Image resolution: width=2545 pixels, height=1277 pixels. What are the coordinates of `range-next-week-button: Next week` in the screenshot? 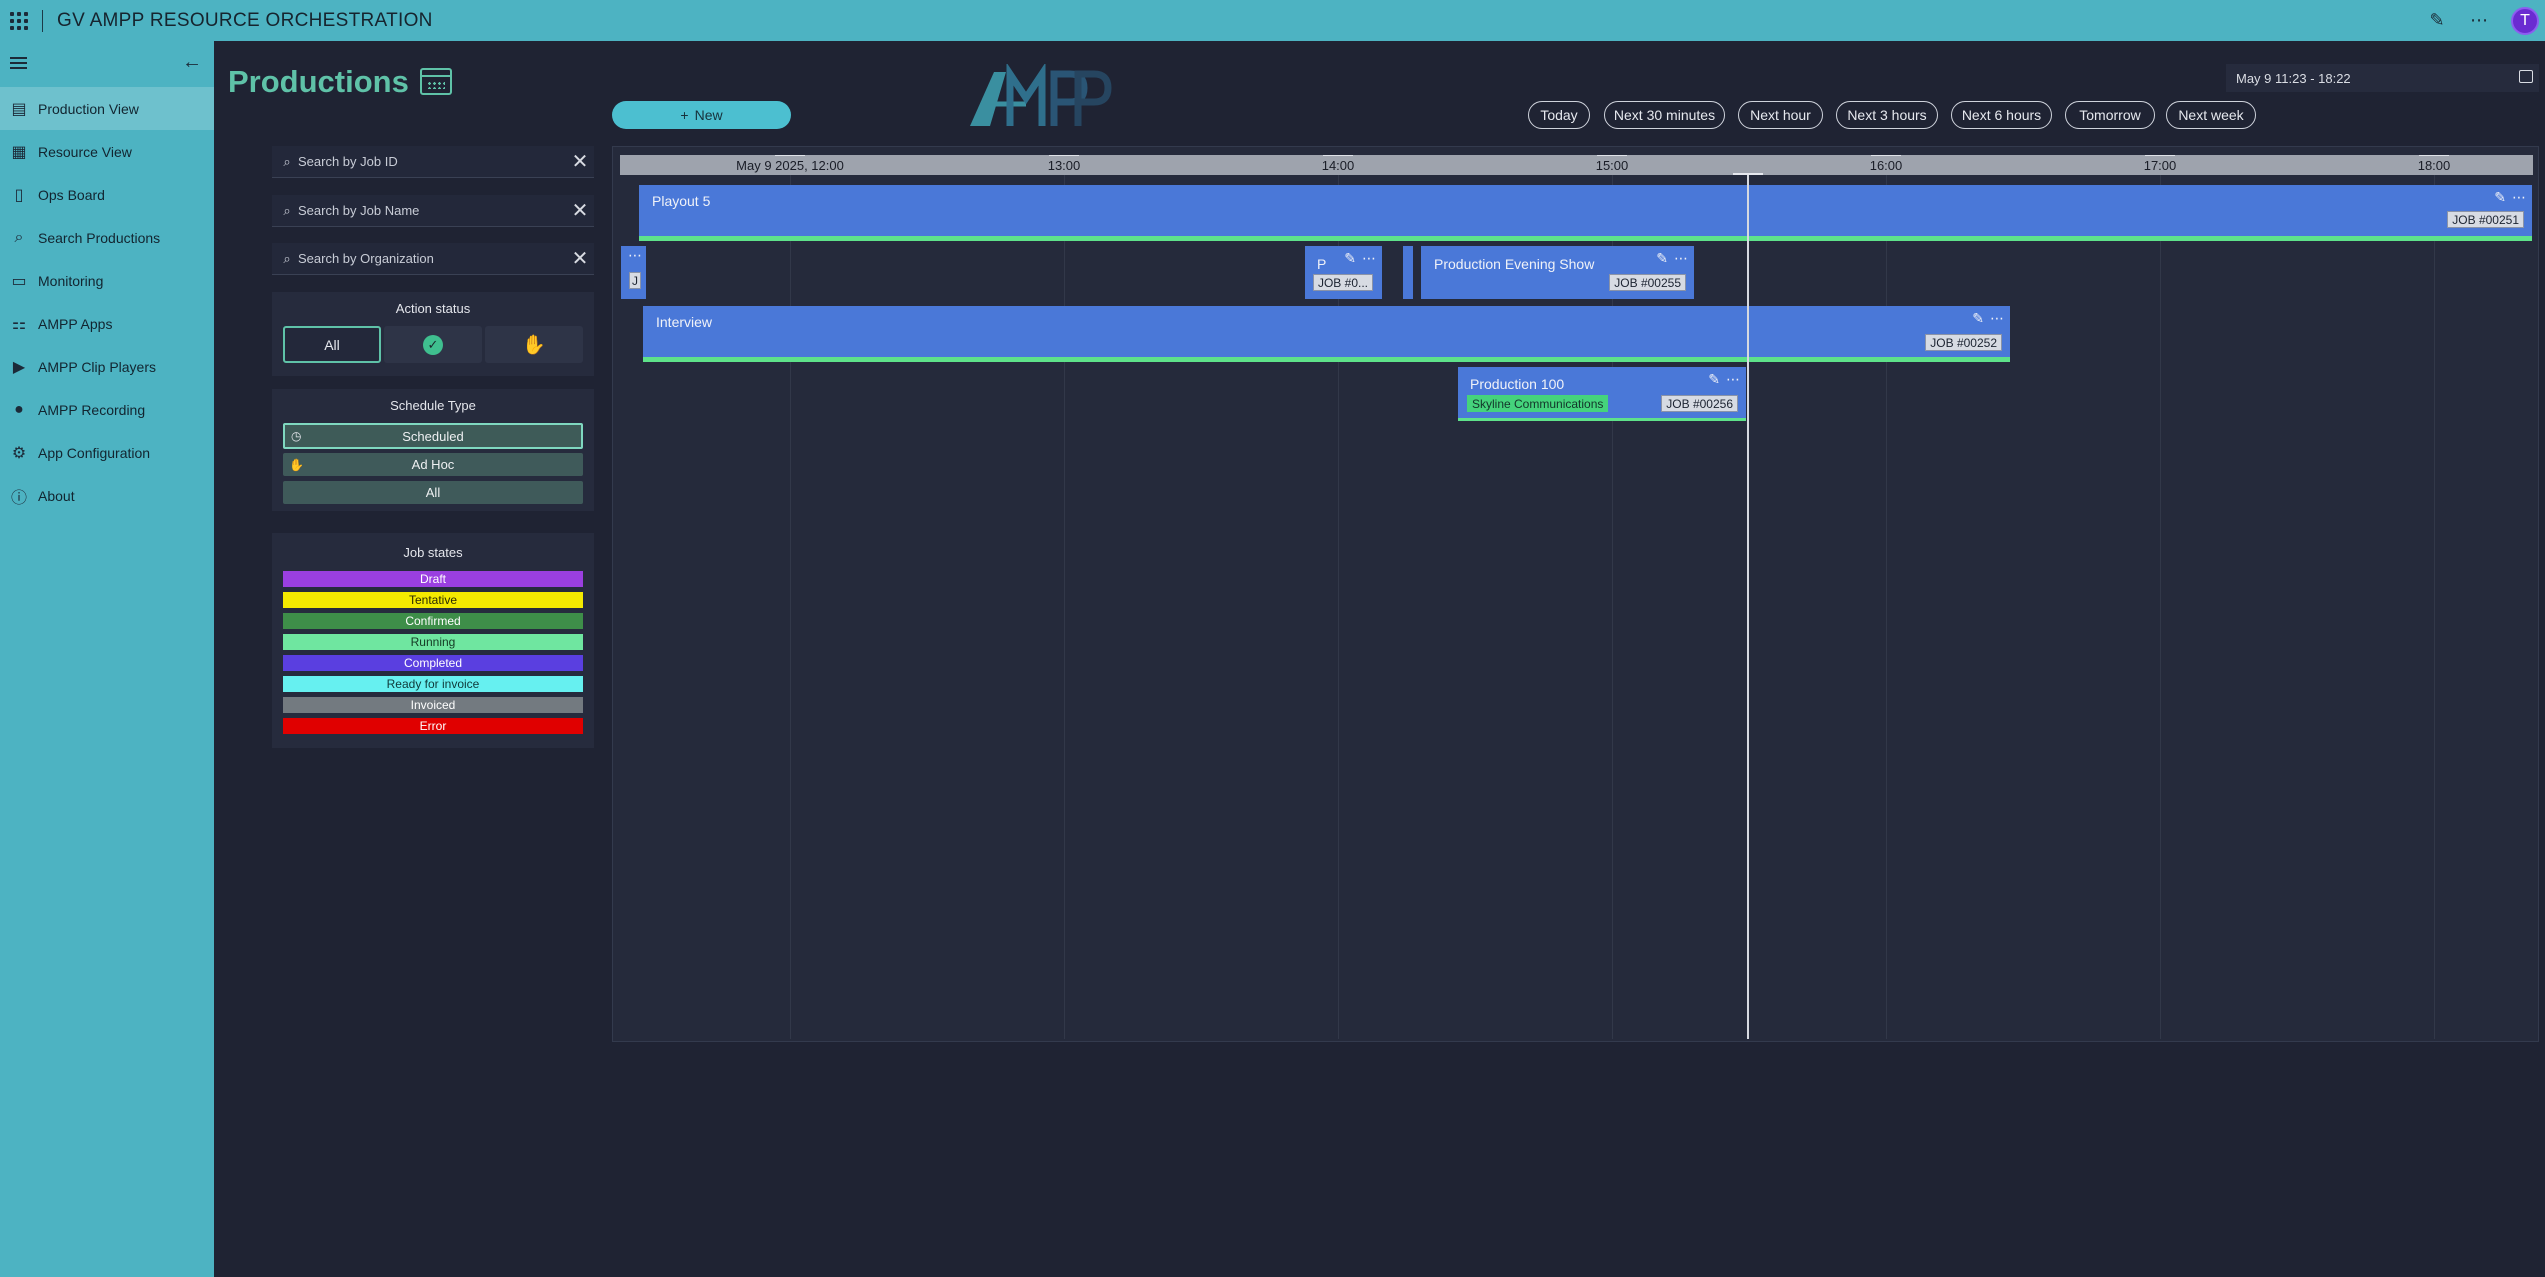 It's located at (2211, 115).